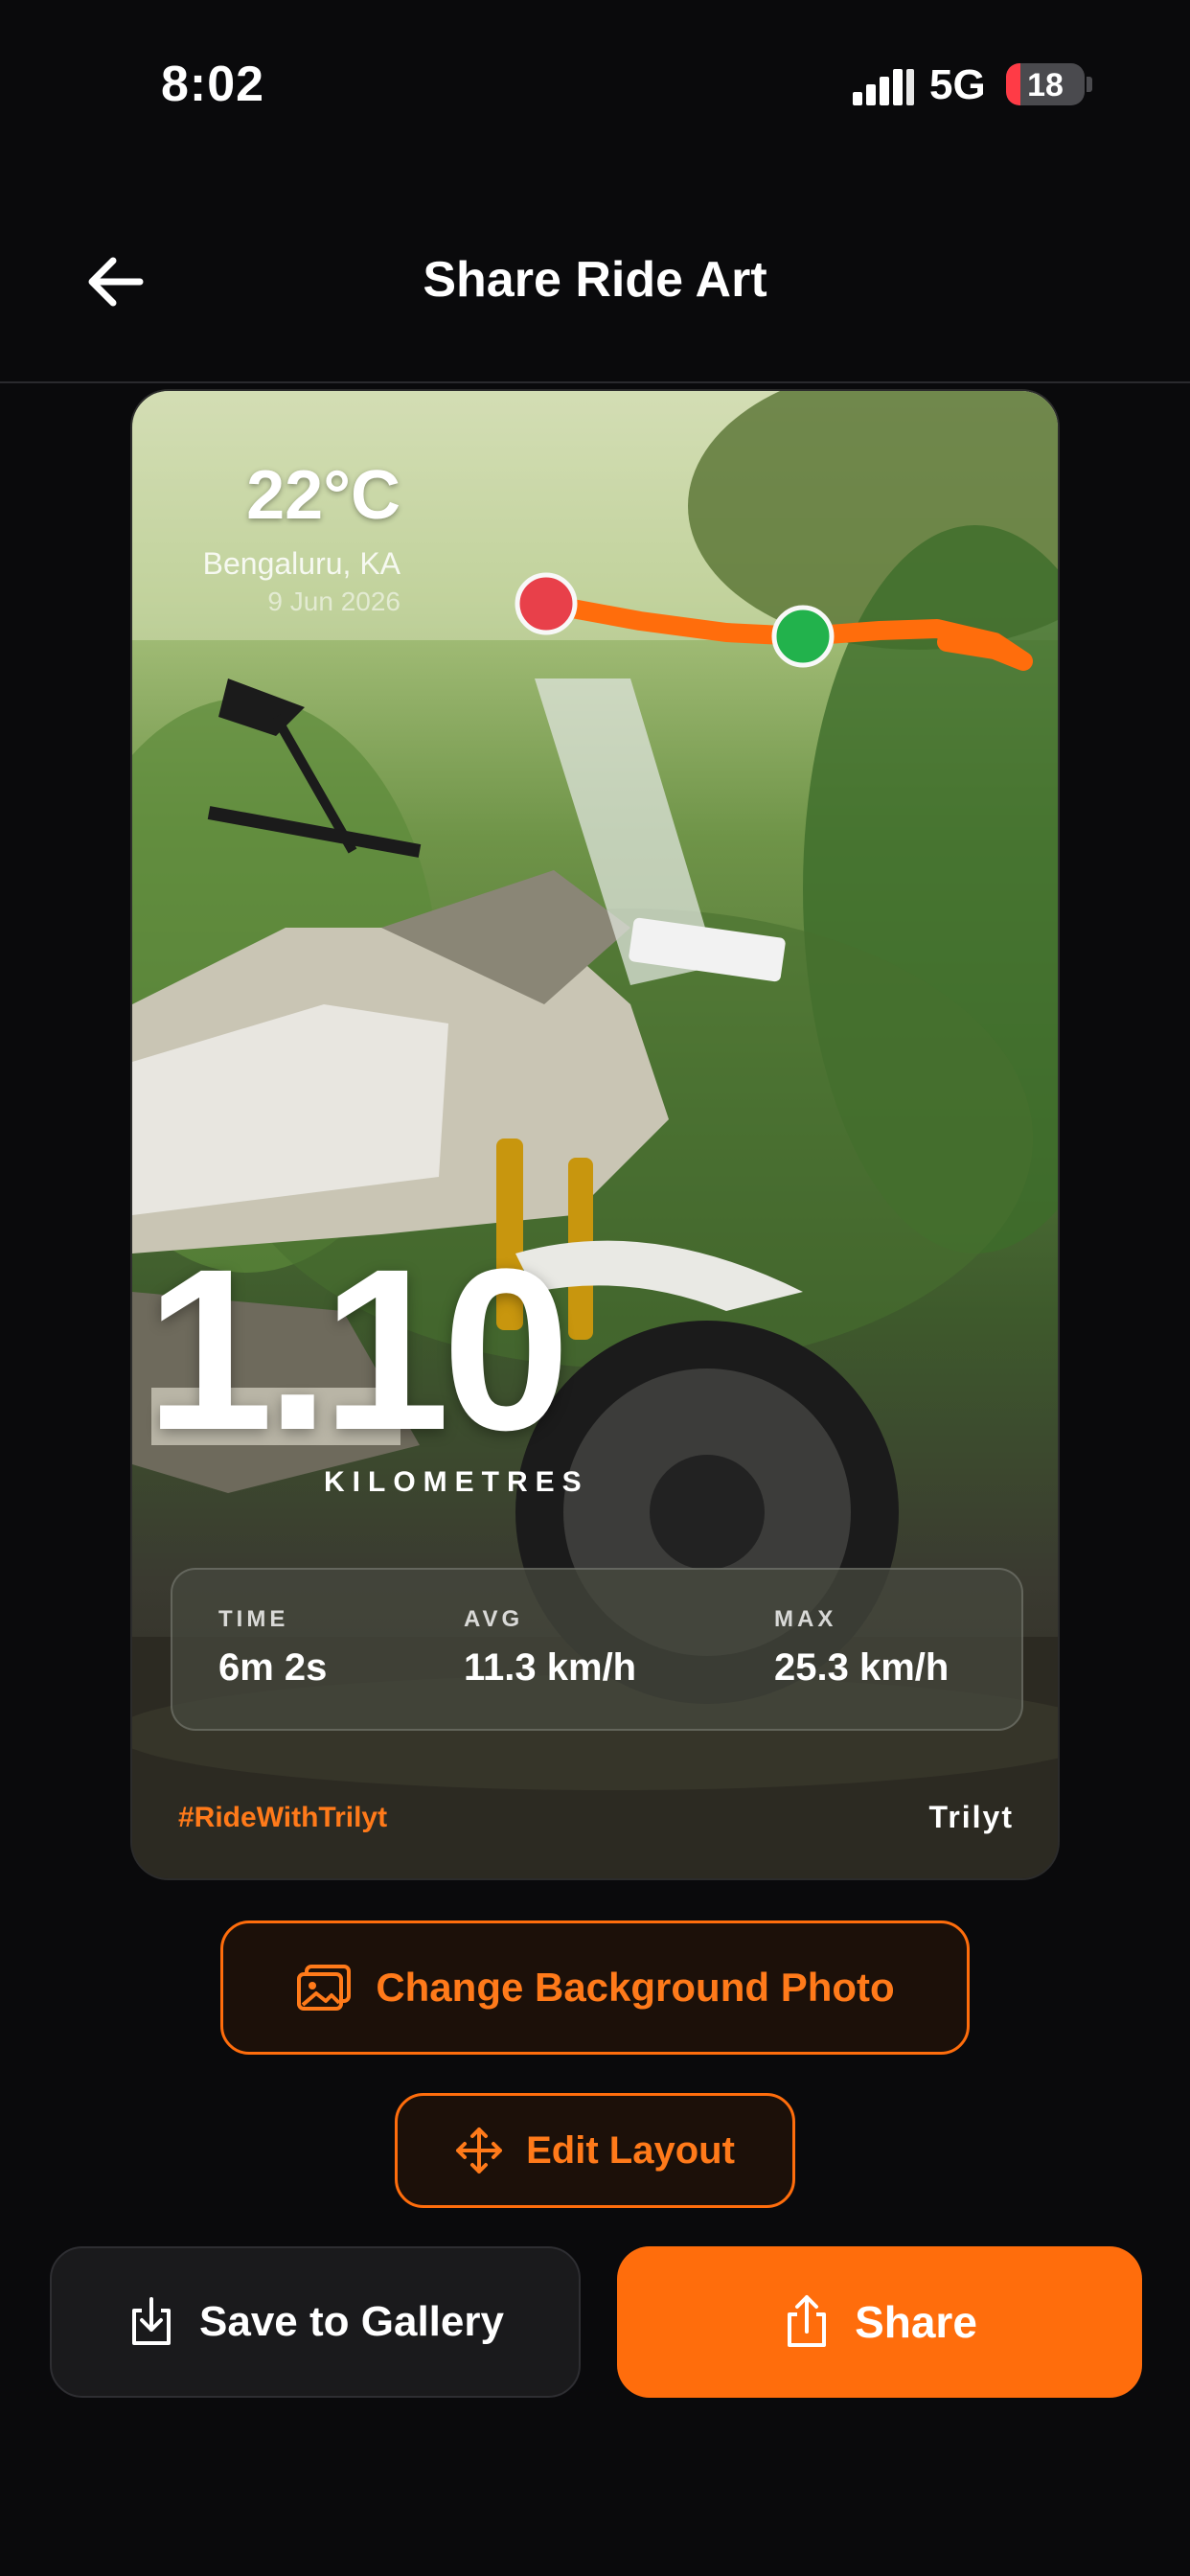  I want to click on stats-panel: TIME 6m 2s AVG 11.3 km/h MAX 25.3 km/h, so click(597, 1649).